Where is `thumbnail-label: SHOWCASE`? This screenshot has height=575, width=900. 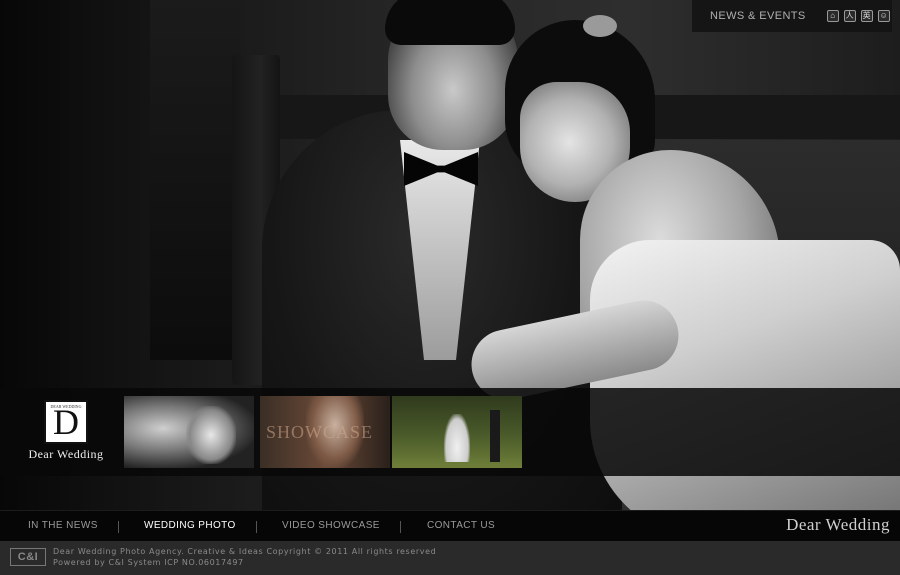 thumbnail-label: SHOWCASE is located at coordinates (320, 432).